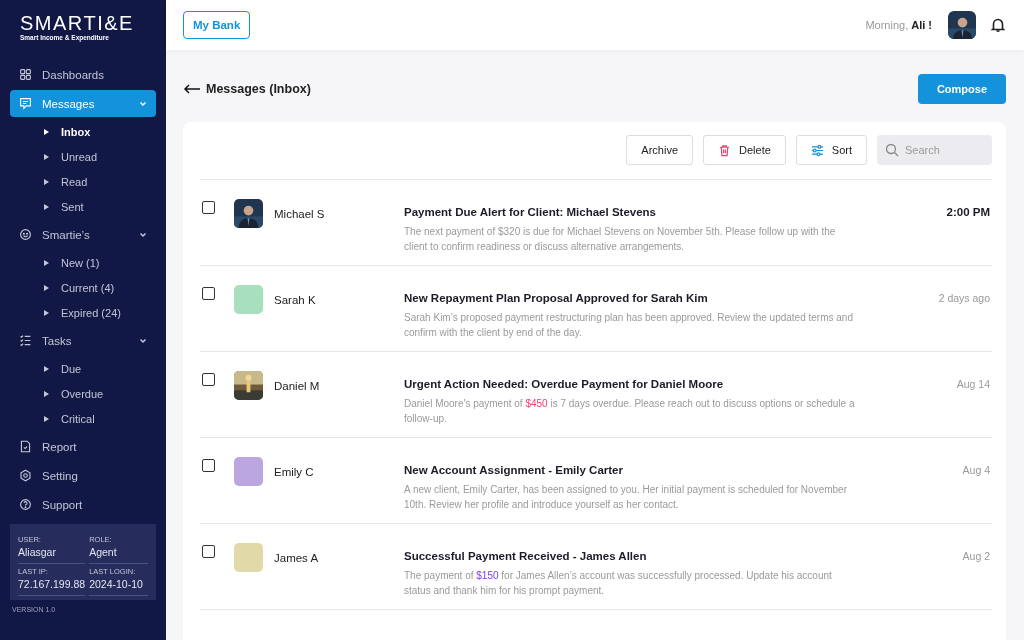  What do you see at coordinates (77, 23) in the screenshot?
I see `logo-title: SMARTI&E` at bounding box center [77, 23].